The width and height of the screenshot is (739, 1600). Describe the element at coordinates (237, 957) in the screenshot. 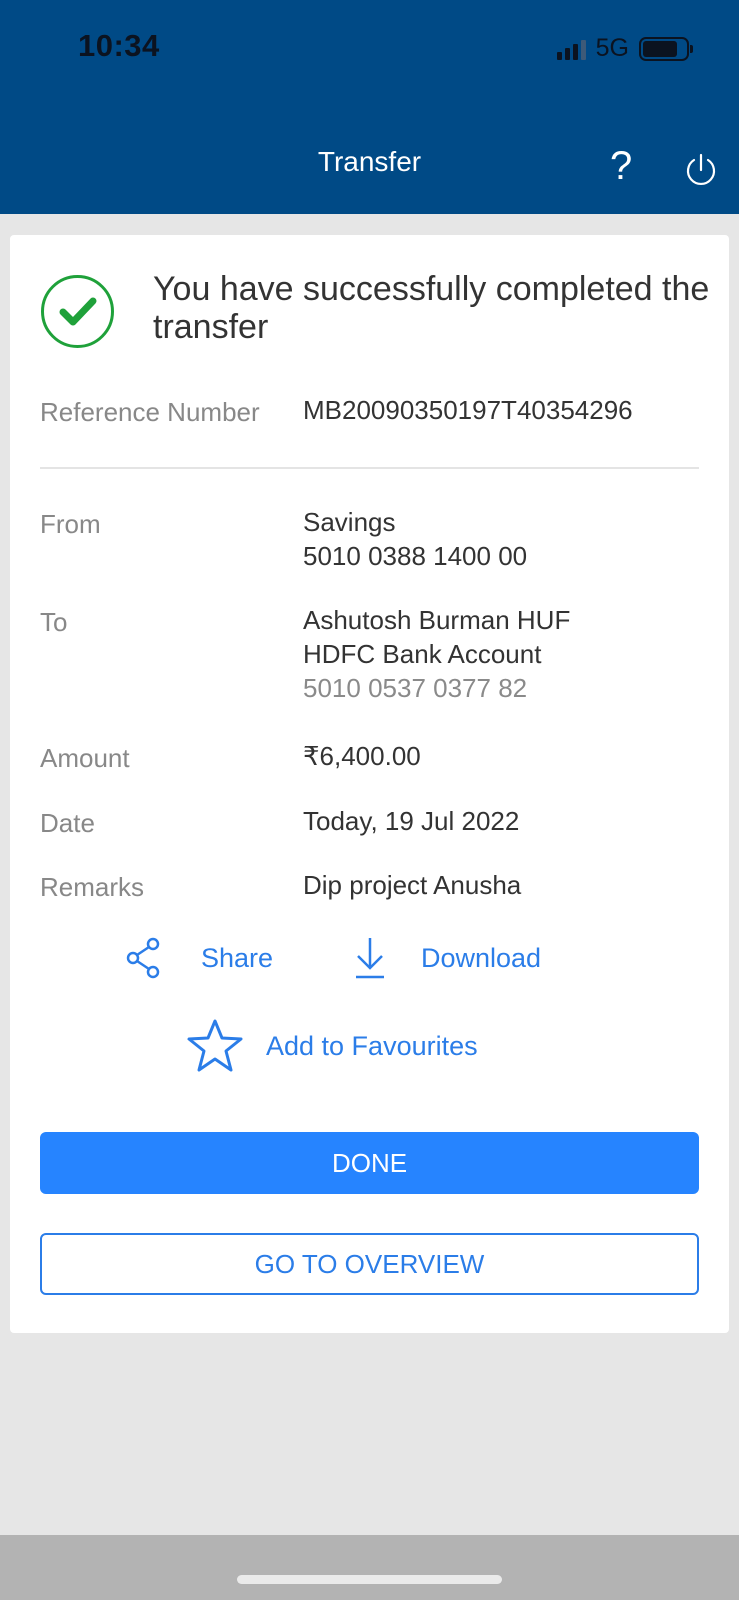

I see `share-label: Share` at that location.